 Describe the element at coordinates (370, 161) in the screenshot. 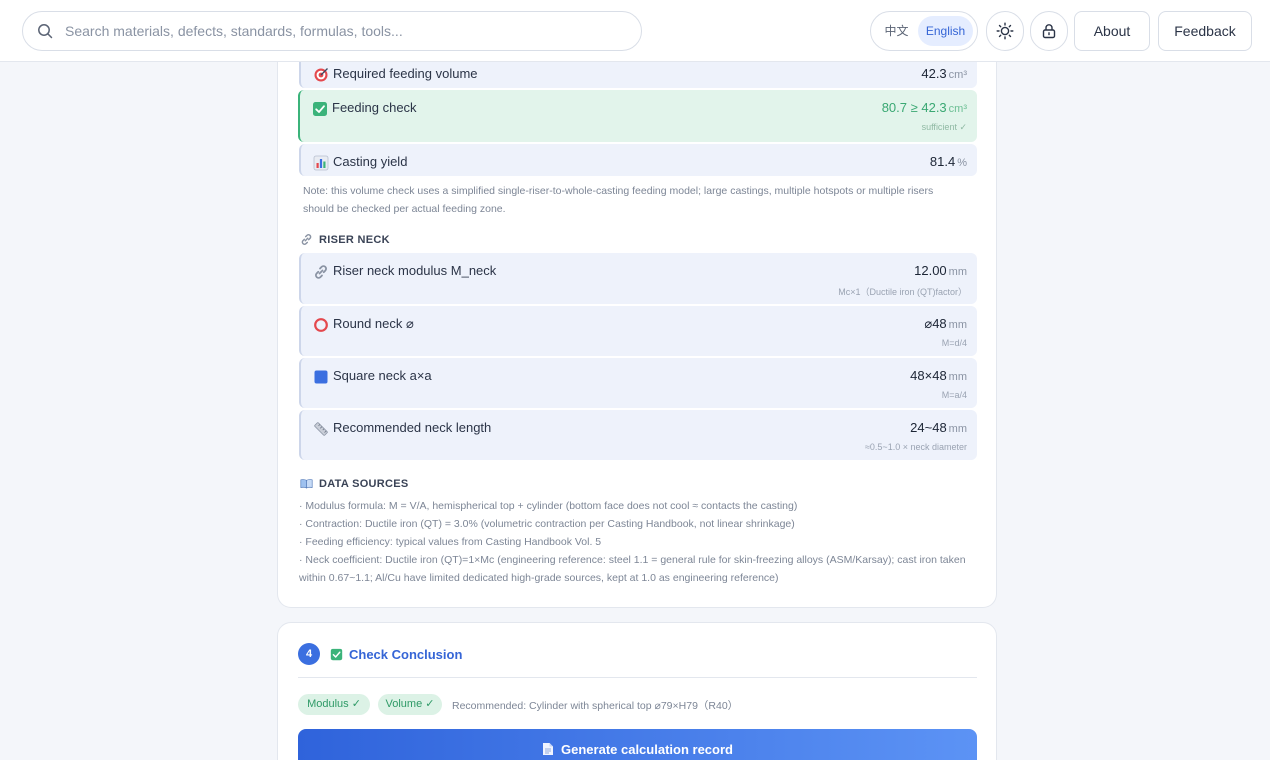

I see `row-label: Casting yield` at that location.